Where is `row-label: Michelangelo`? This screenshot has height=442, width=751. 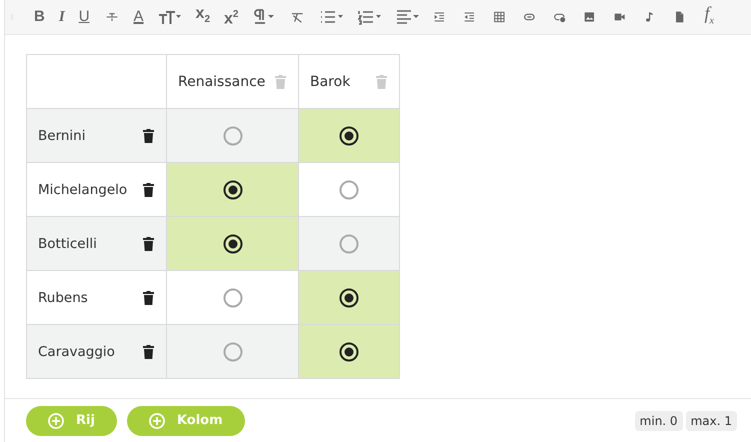
row-label: Michelangelo is located at coordinates (83, 190).